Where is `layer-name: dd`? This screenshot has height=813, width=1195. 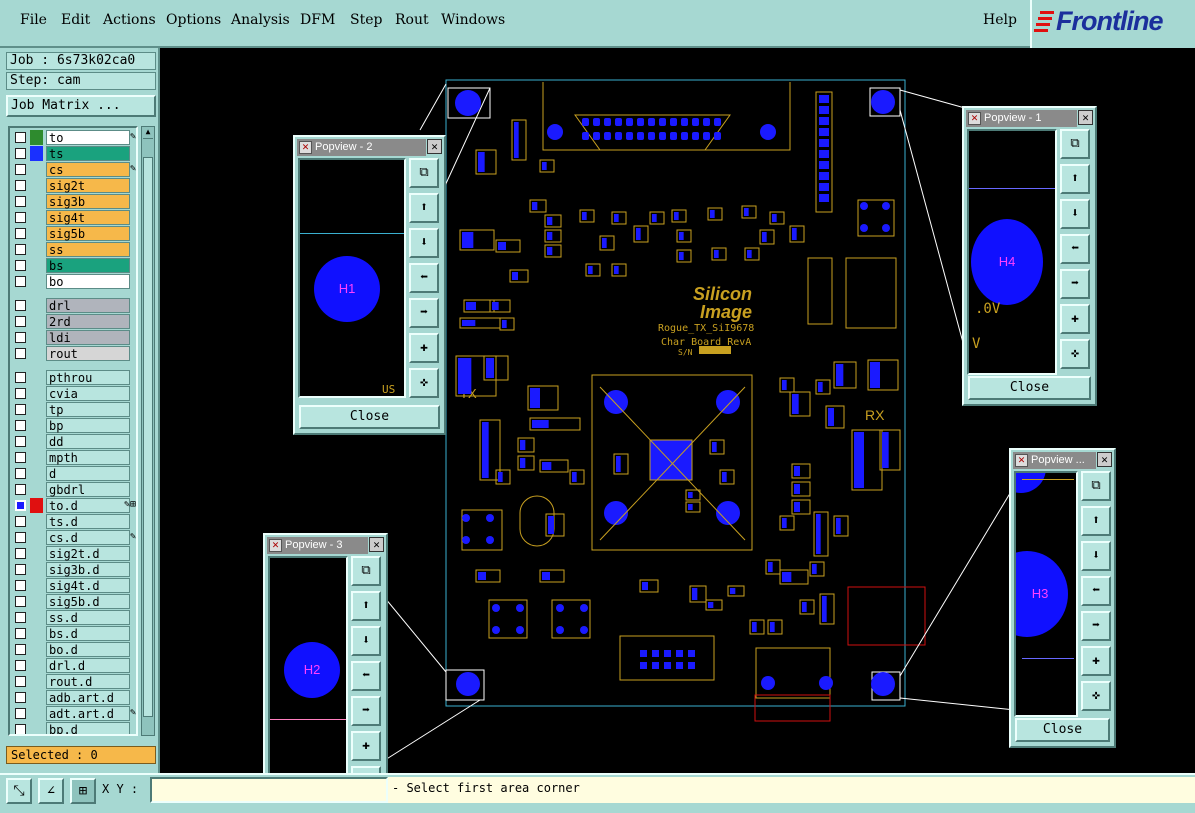
layer-name: dd is located at coordinates (88, 441).